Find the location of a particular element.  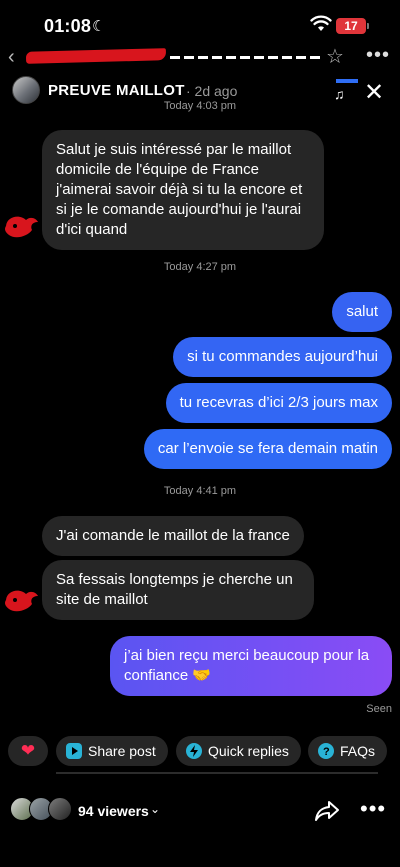

battery-icon: 17 is located at coordinates (351, 26).